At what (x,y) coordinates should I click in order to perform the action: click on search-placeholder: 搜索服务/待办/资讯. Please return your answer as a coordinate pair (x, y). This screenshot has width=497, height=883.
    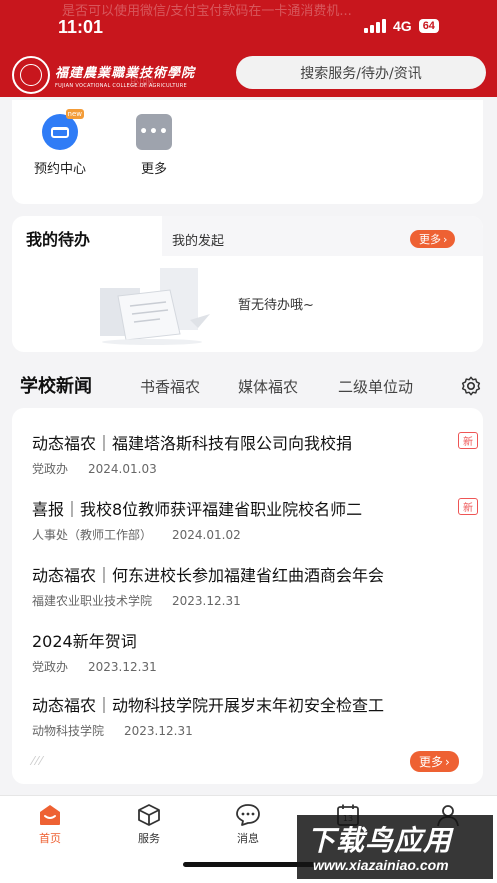
    Looking at the image, I should click on (361, 73).